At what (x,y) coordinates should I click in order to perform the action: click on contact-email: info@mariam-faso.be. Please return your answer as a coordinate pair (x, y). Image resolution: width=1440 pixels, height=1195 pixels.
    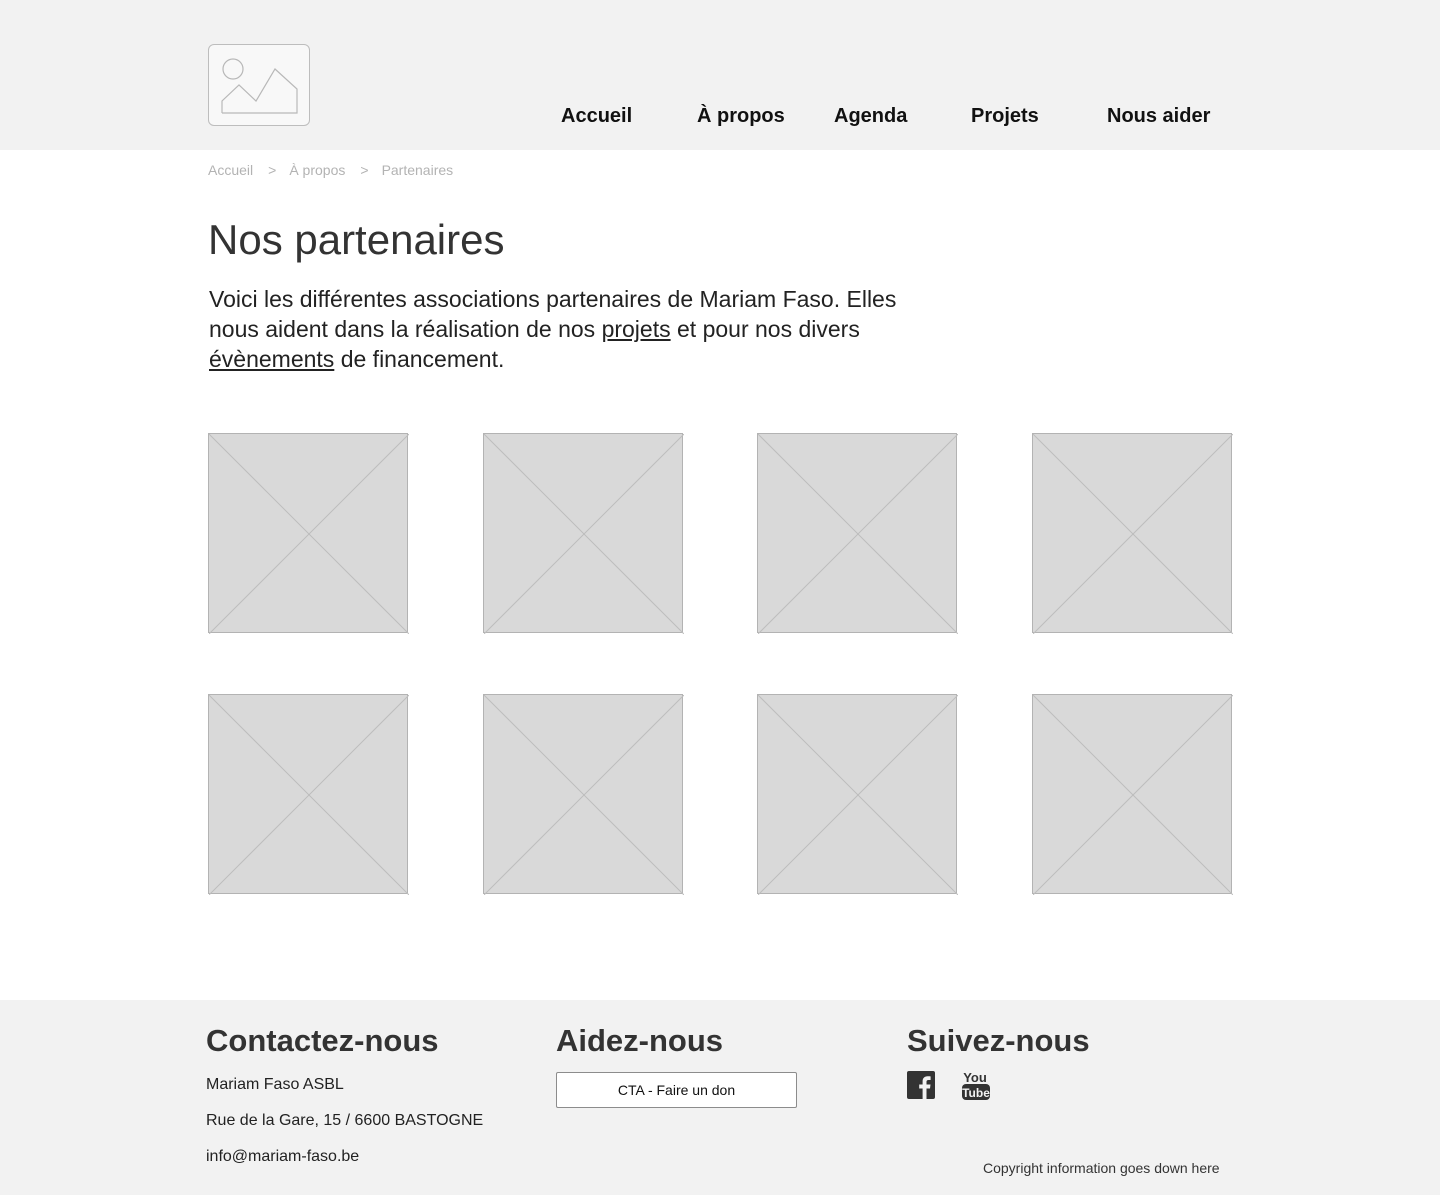
    Looking at the image, I should click on (282, 1157).